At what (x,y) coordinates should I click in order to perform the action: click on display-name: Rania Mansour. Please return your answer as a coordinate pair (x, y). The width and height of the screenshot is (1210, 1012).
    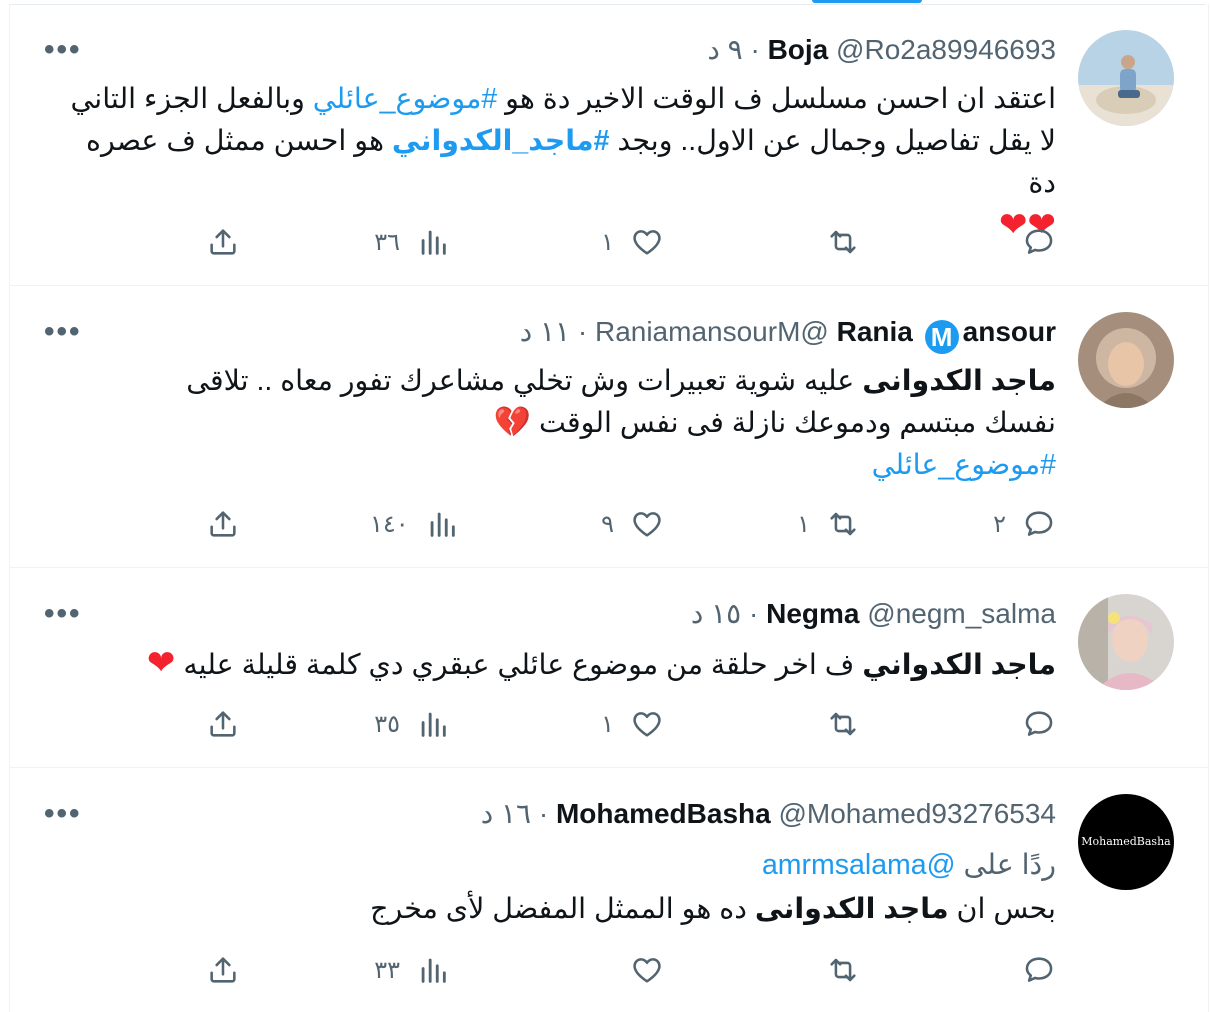
    Looking at the image, I should click on (946, 335).